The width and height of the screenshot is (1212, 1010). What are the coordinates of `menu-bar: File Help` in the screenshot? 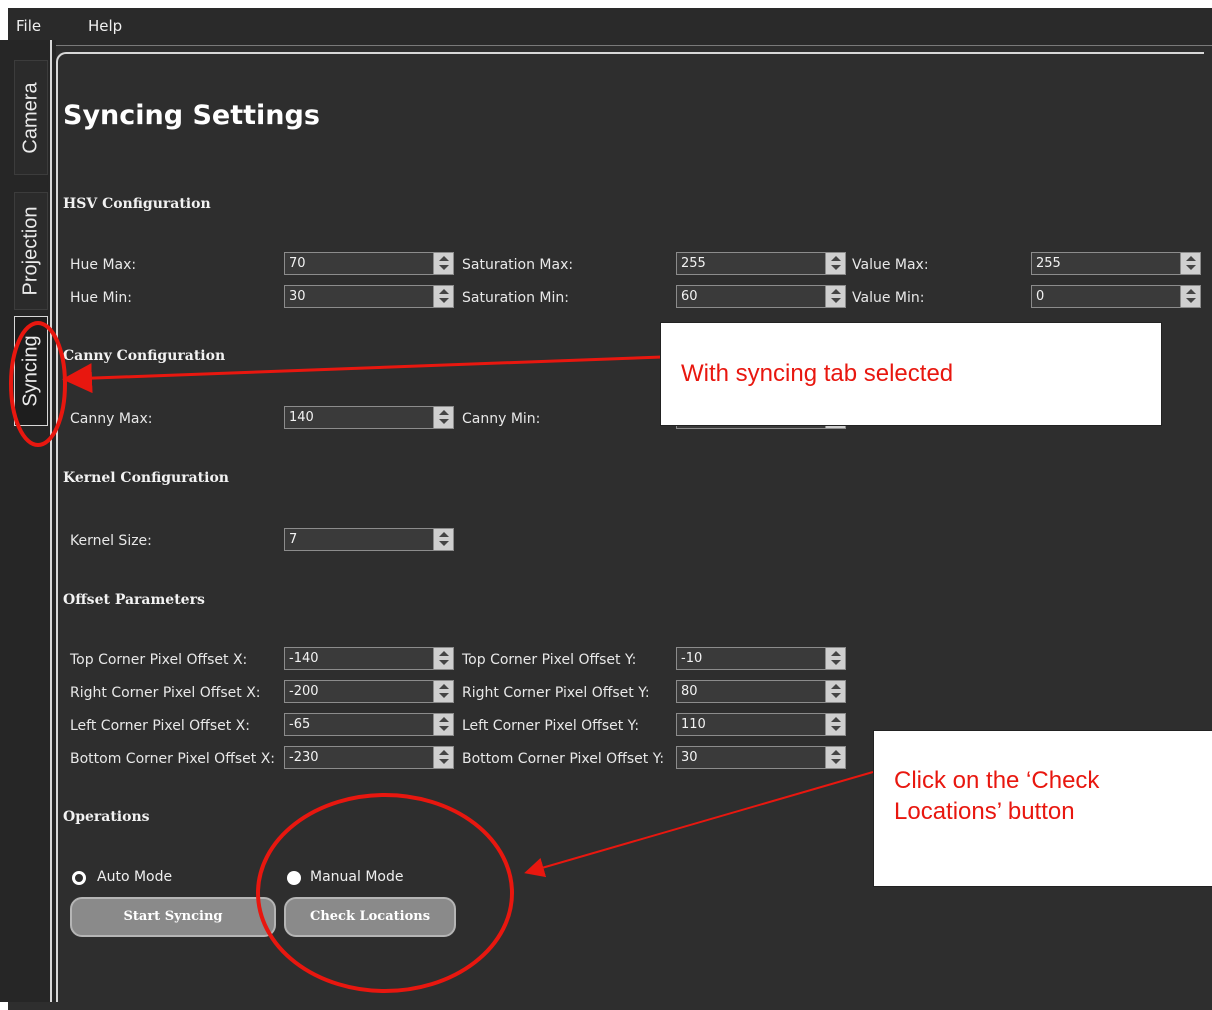 It's located at (610, 27).